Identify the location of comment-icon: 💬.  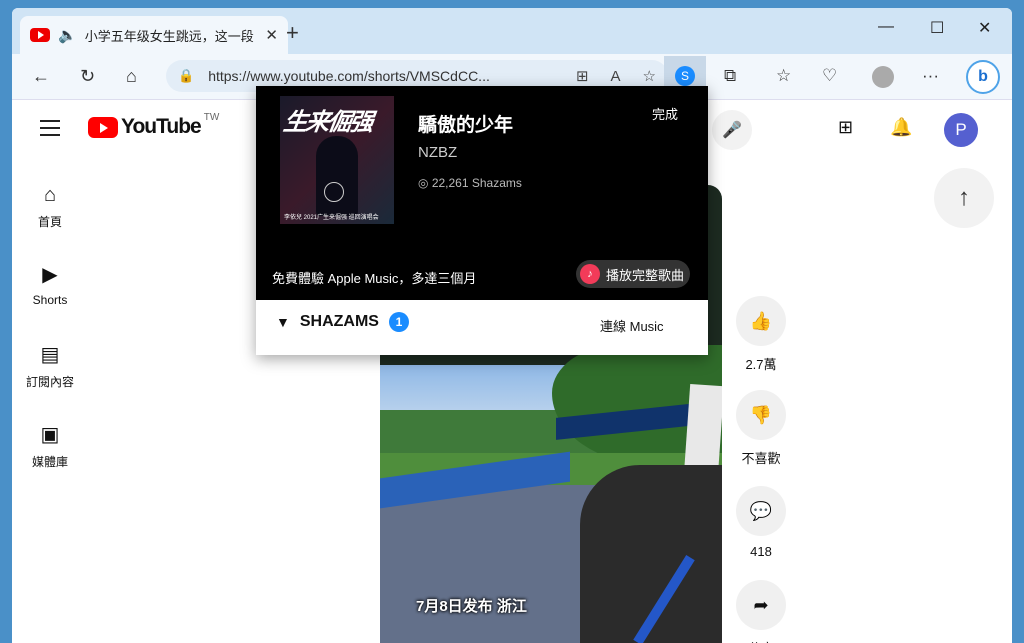
(761, 511).